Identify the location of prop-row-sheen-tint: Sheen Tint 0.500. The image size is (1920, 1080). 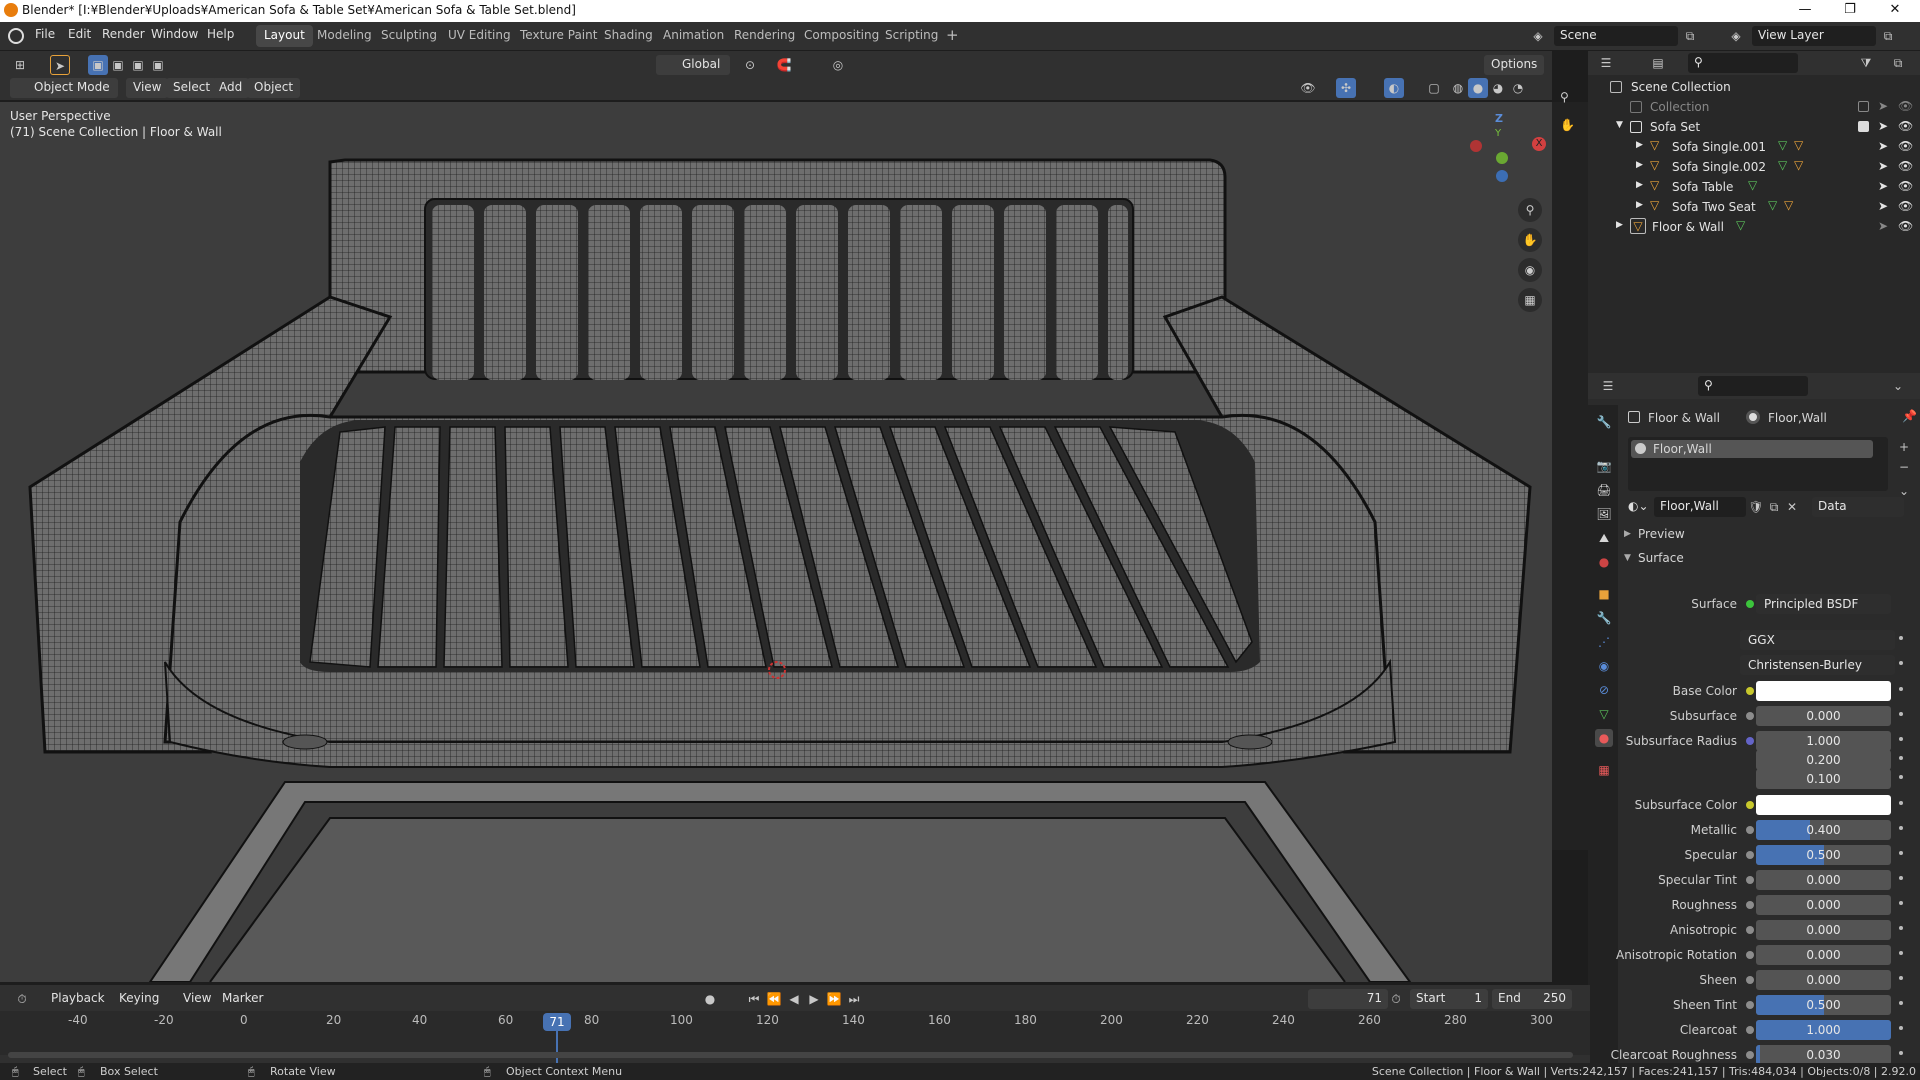
(1769, 1005).